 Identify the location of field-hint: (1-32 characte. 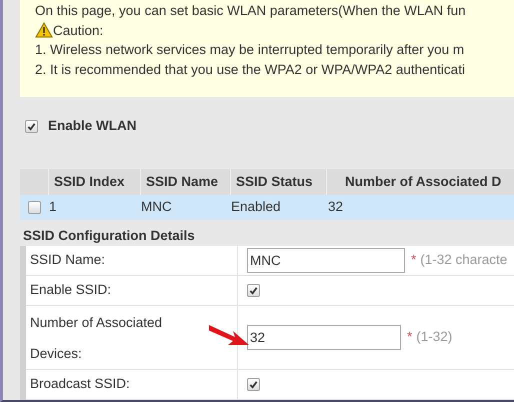
(464, 260).